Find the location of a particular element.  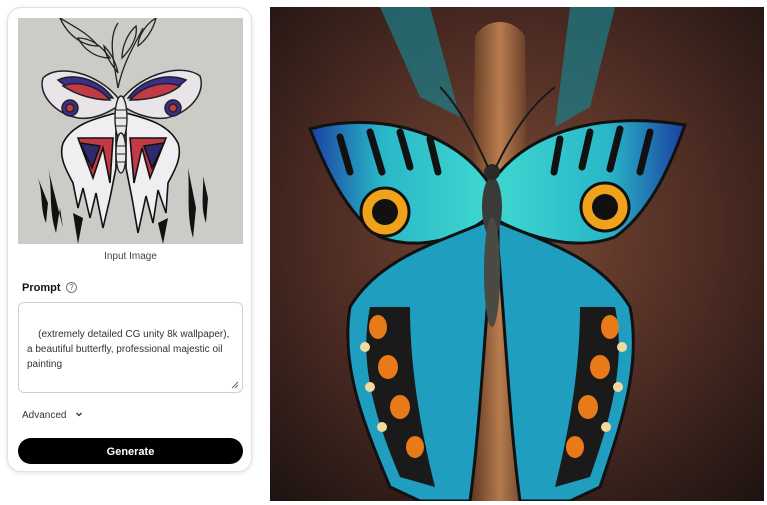

resize-grip-icon is located at coordinates (235, 385).